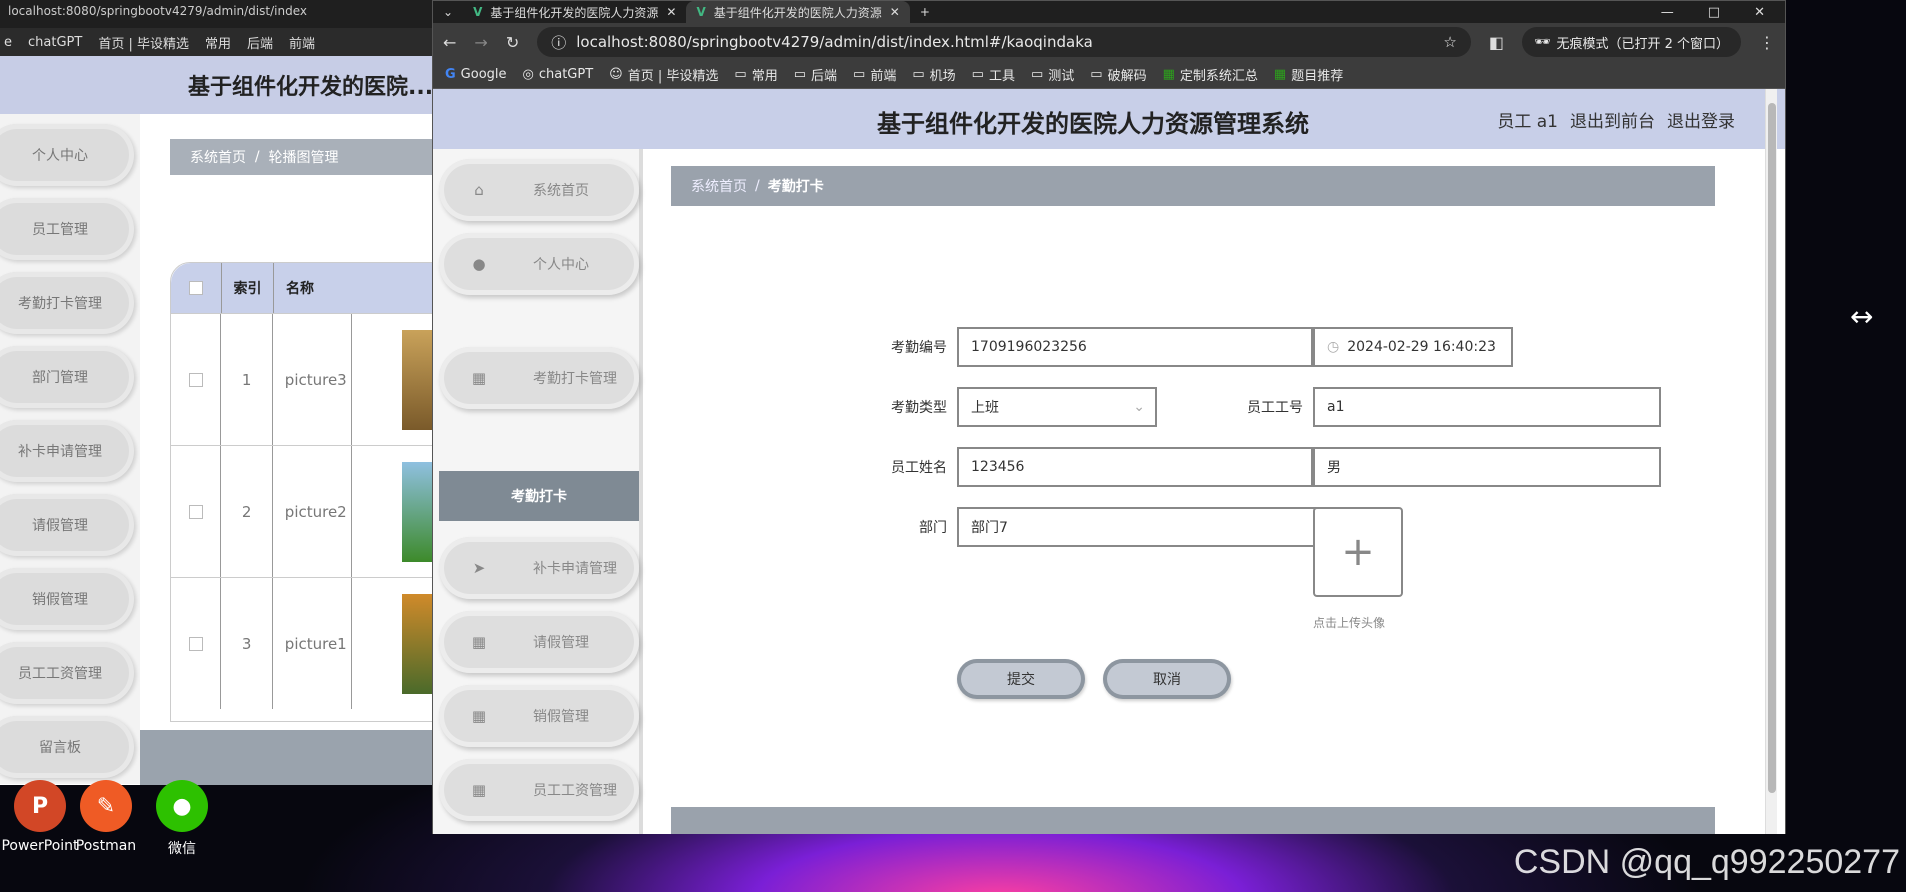 This screenshot has width=1906, height=892. I want to click on kaoqin-no-field: 1709196023256, so click(1135, 347).